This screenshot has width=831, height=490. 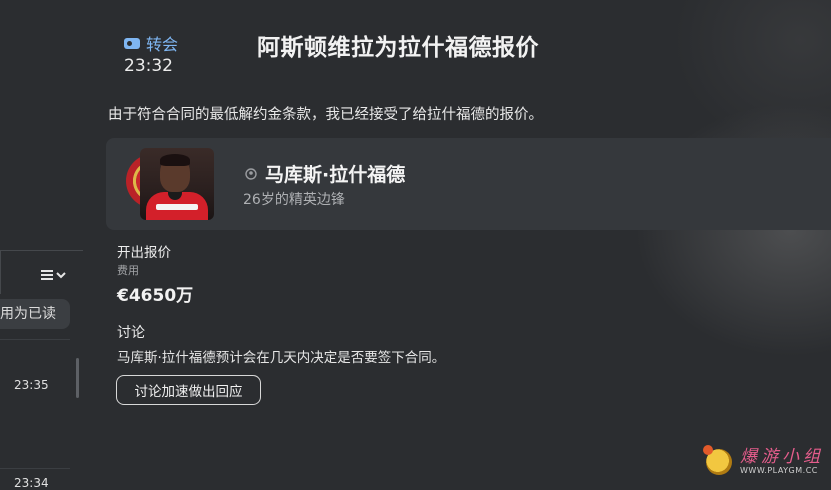 I want to click on scrollbar, so click(x=77, y=378).